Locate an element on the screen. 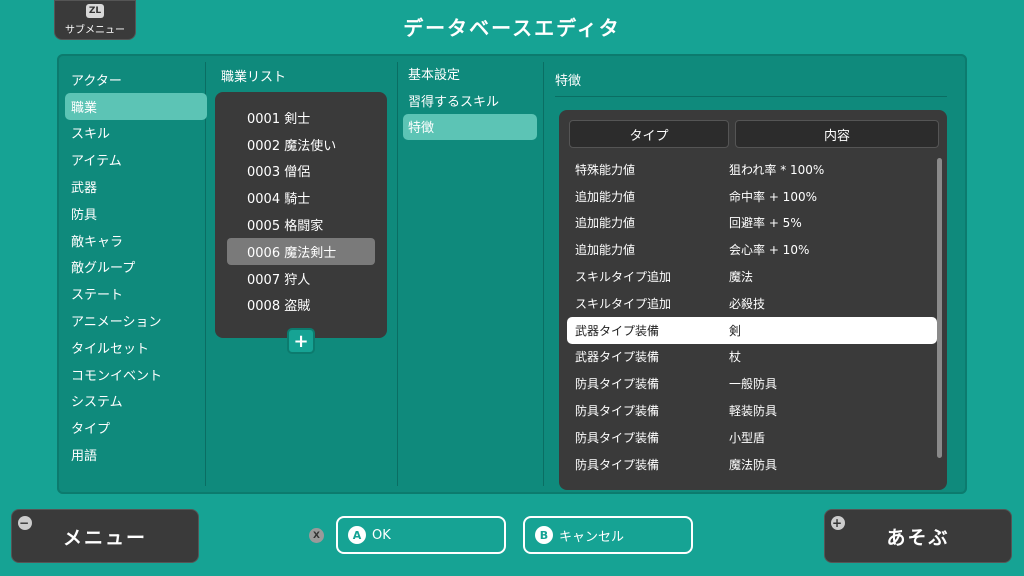 Image resolution: width=1024 pixels, height=576 pixels. minus-key-icon: − is located at coordinates (25, 523).